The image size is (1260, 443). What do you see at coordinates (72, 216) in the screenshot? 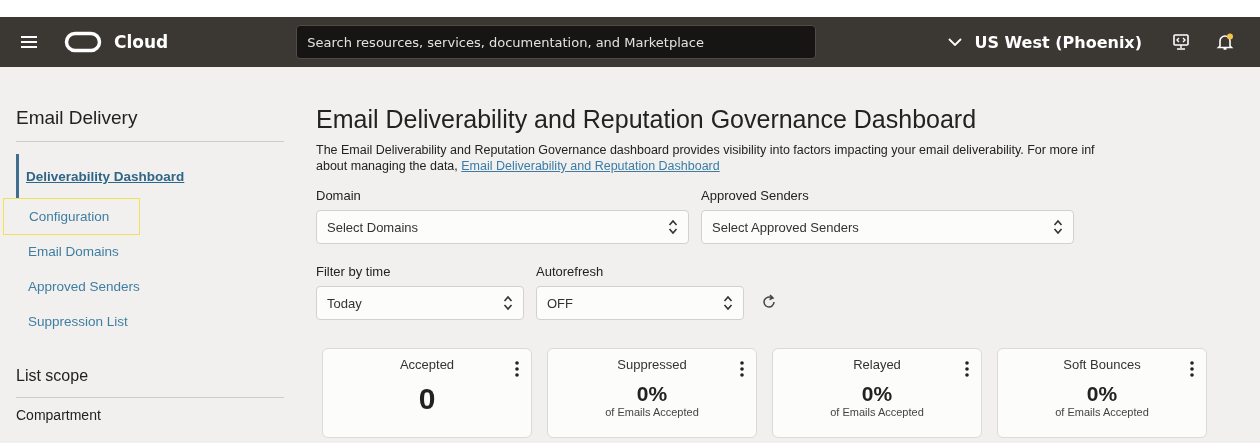
I see `sidebar-link: Configuration` at bounding box center [72, 216].